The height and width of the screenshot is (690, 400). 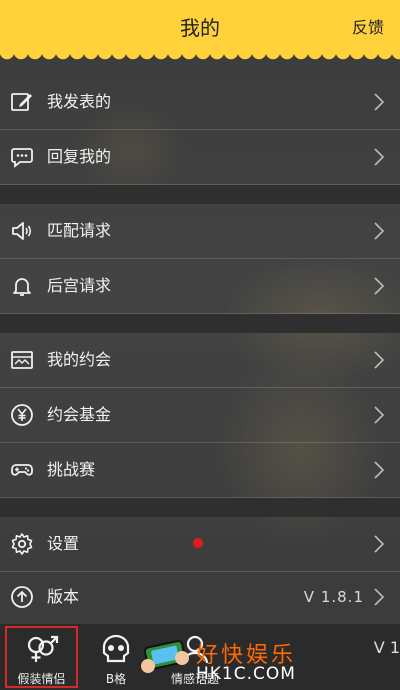 I want to click on active-tab-highlight, so click(x=41, y=657).